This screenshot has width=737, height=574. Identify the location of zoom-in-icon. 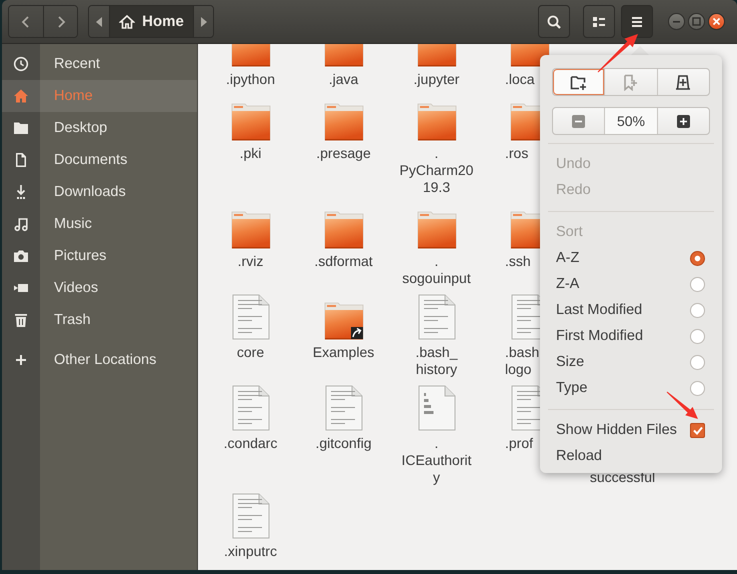
(683, 121).